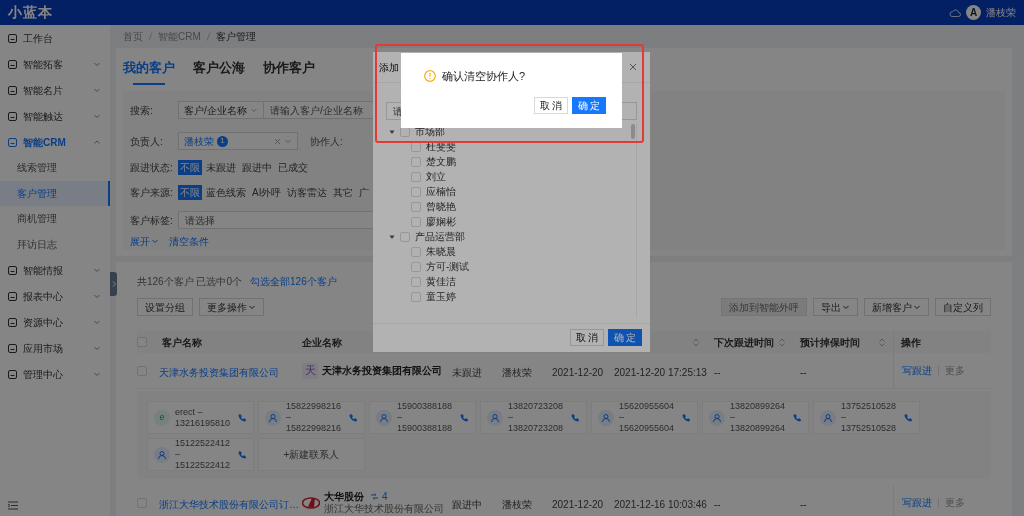  I want to click on toolbar-button: 自定义列, so click(963, 307).